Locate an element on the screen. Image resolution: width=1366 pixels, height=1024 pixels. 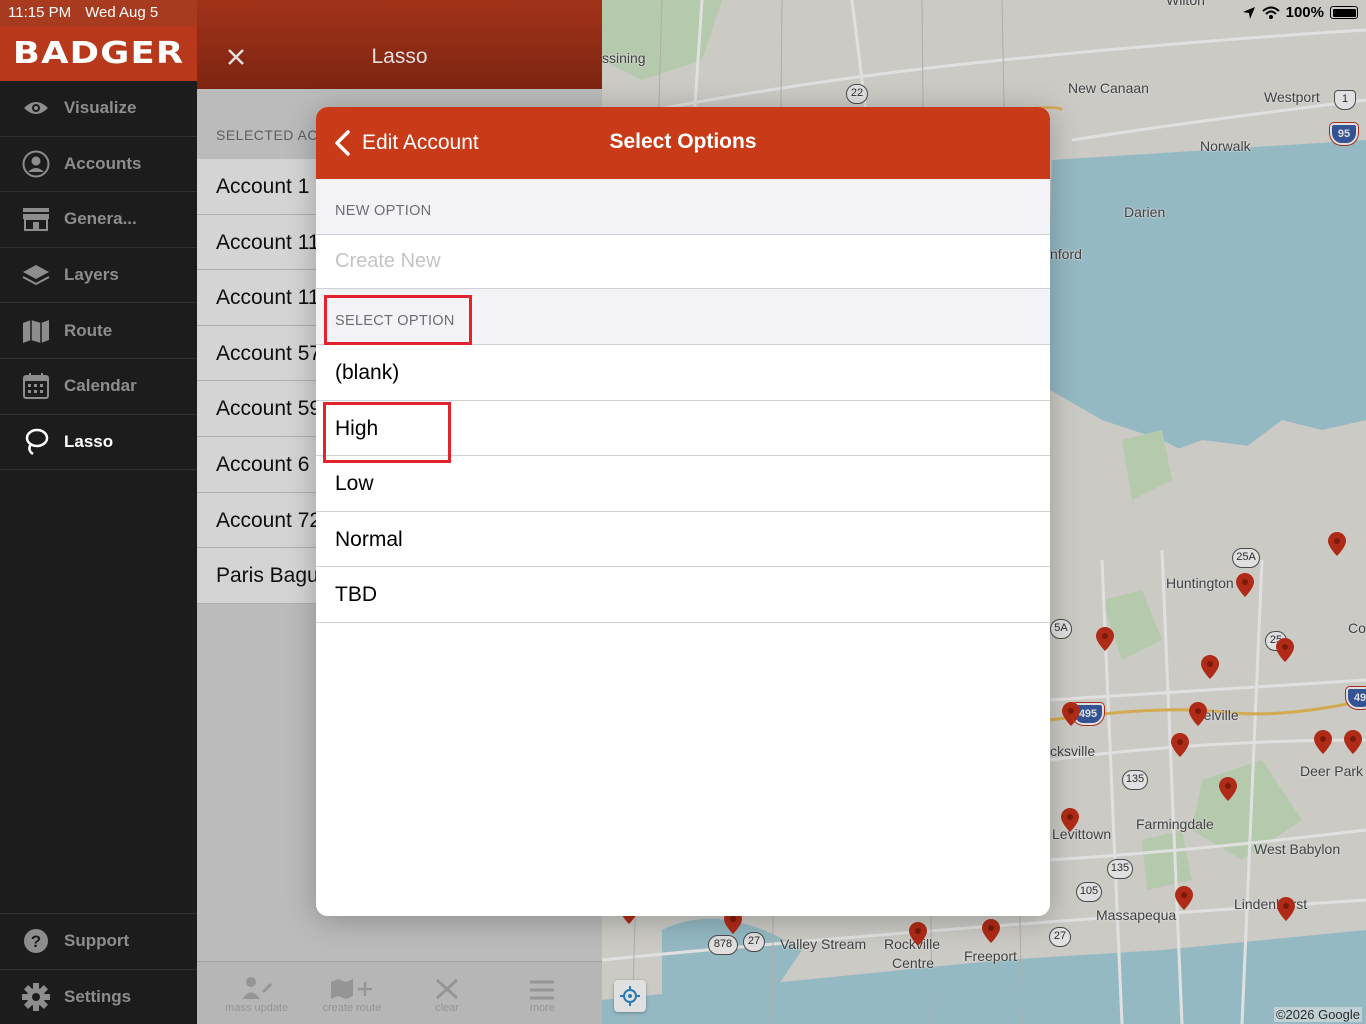
sidebar-item-visualize: Visualize is located at coordinates (98, 109).